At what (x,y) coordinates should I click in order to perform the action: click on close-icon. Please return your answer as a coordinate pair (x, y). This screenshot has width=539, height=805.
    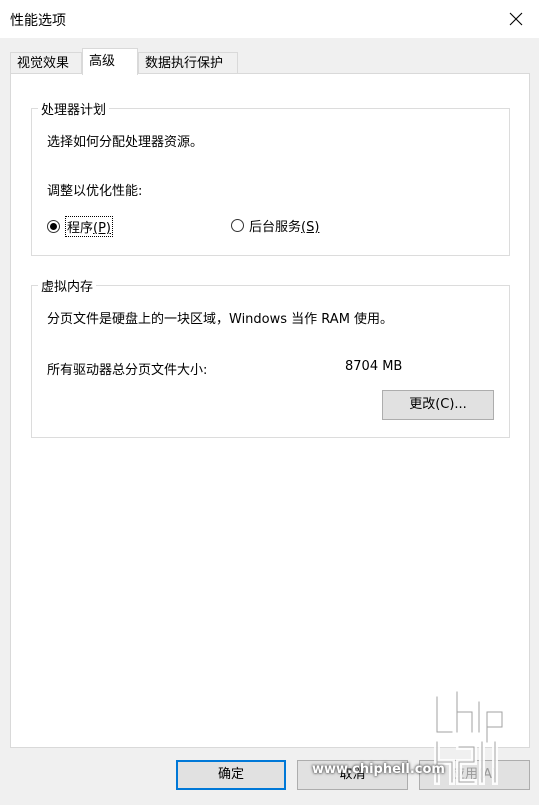
    Looking at the image, I should click on (516, 19).